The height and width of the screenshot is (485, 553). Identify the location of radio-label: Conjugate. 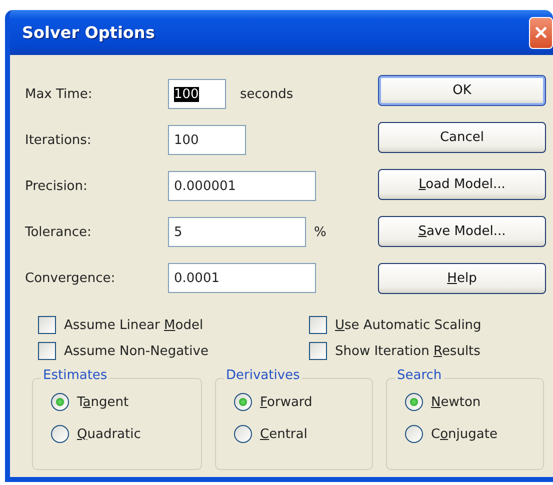
(464, 434).